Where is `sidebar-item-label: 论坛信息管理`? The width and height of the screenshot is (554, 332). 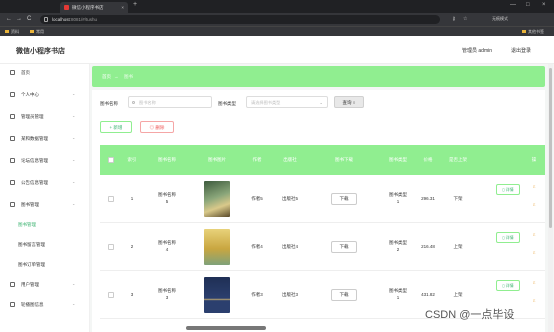 sidebar-item-label: 论坛信息管理 is located at coordinates (34, 160).